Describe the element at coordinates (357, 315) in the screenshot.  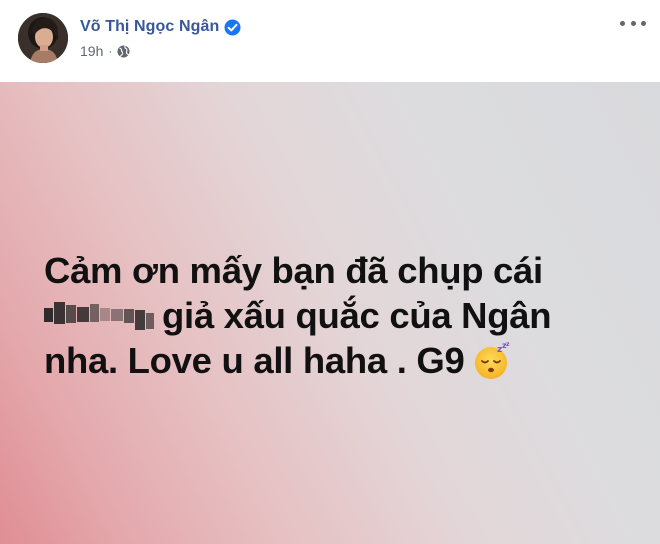
I see `post-text-line-2-visible: giả xấu quắc của Ngân` at that location.